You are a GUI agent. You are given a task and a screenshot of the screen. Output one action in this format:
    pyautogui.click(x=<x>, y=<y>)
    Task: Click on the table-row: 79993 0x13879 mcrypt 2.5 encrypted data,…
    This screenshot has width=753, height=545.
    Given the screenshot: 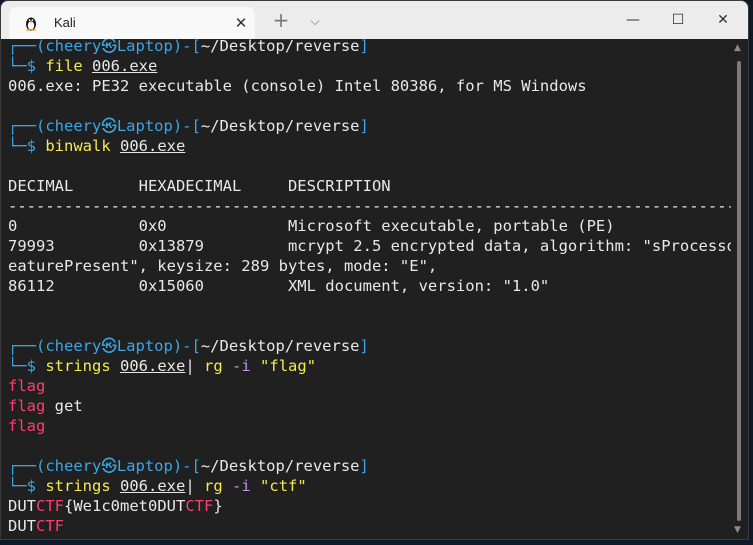 What is the action you would take?
    pyautogui.click(x=369, y=246)
    